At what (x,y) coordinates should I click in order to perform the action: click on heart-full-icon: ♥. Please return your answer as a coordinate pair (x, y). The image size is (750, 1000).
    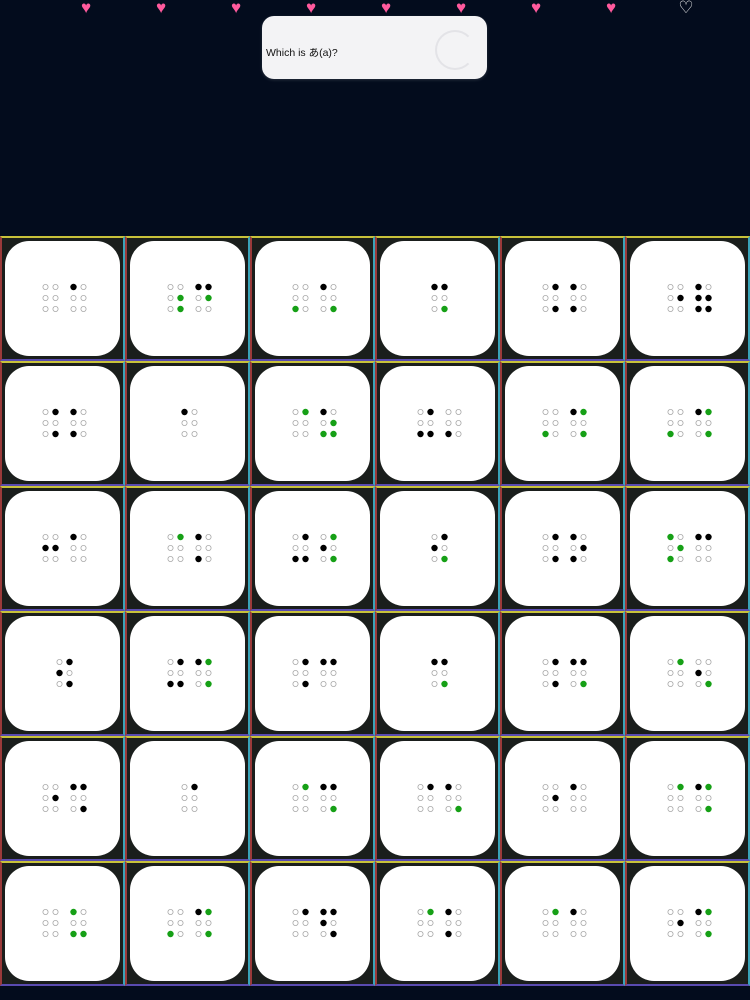
    Looking at the image, I should click on (611, 8).